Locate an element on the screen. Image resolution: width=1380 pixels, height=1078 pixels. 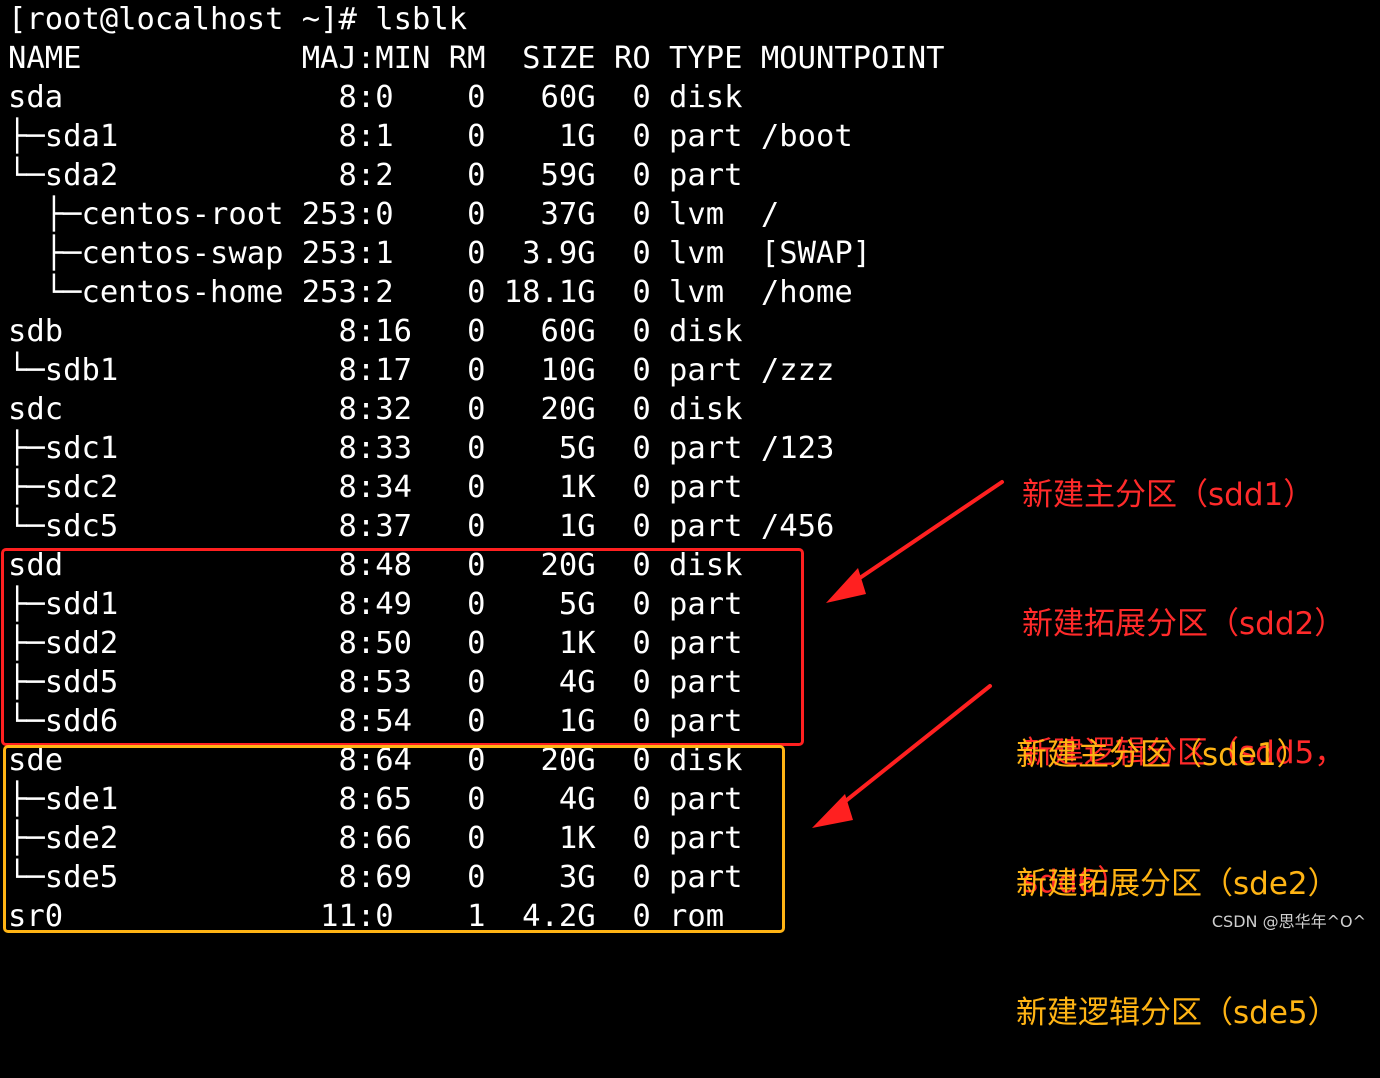
csdn-watermark: CSDN @思华年^O^ is located at coordinates (1288, 921).